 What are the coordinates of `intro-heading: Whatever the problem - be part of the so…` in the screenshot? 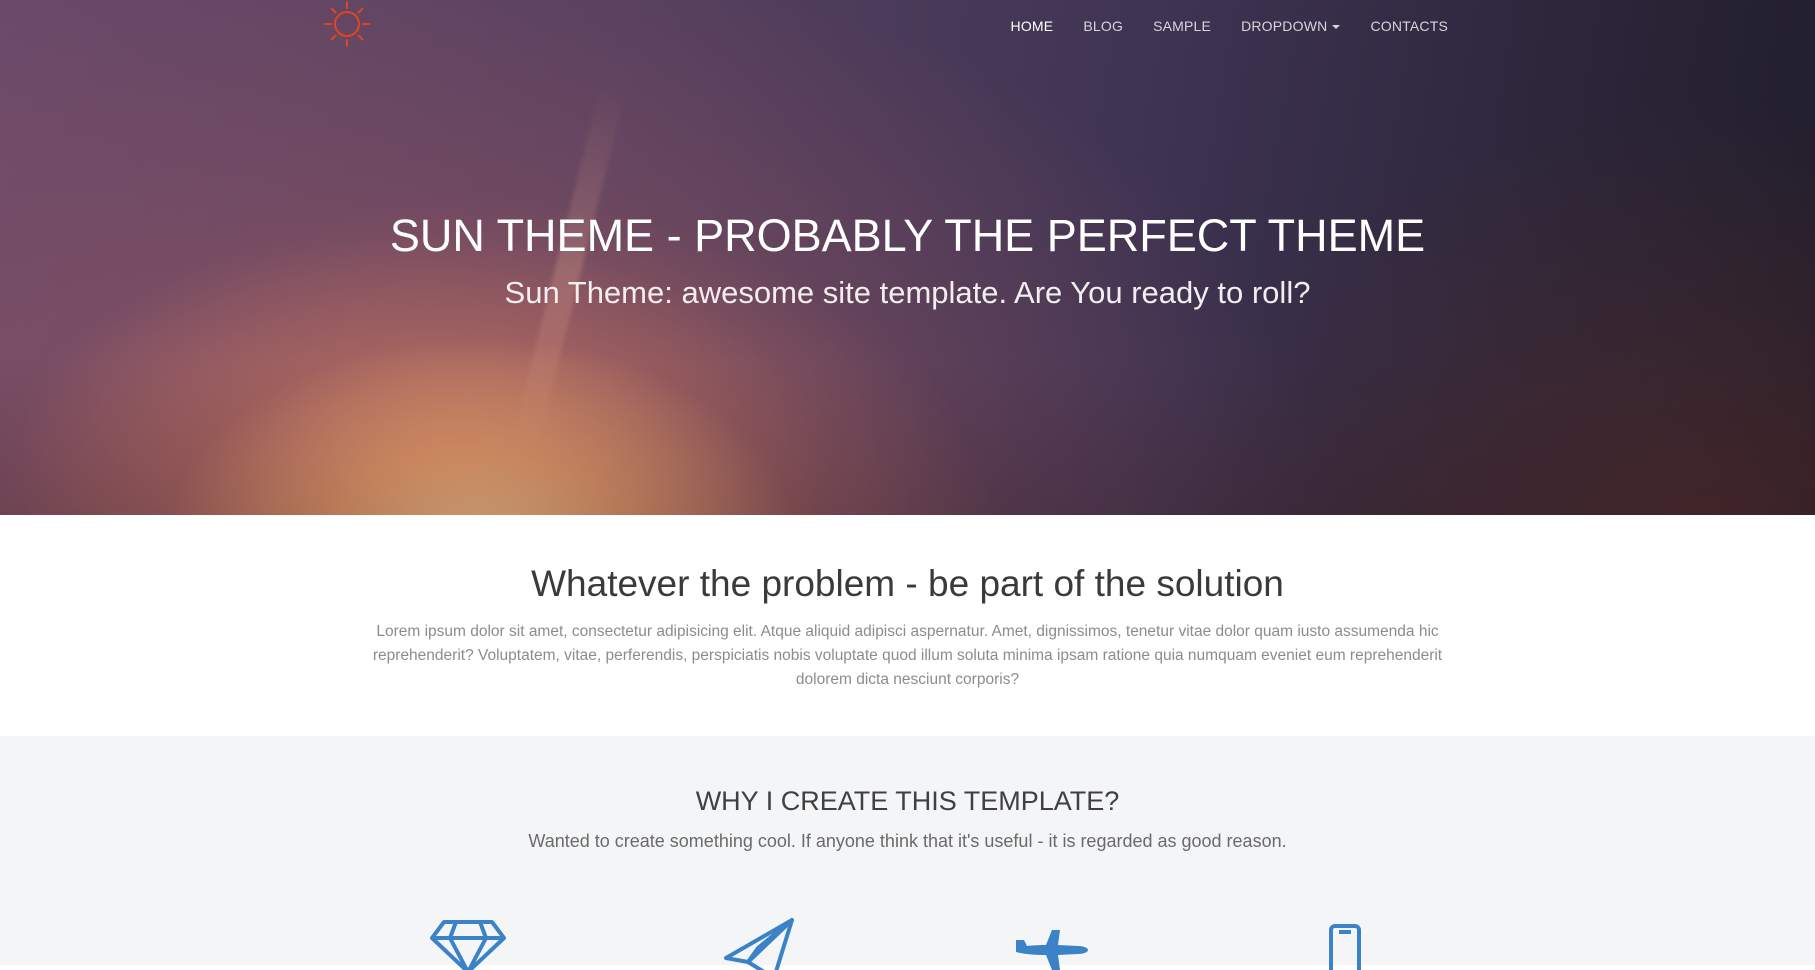 It's located at (907, 583).